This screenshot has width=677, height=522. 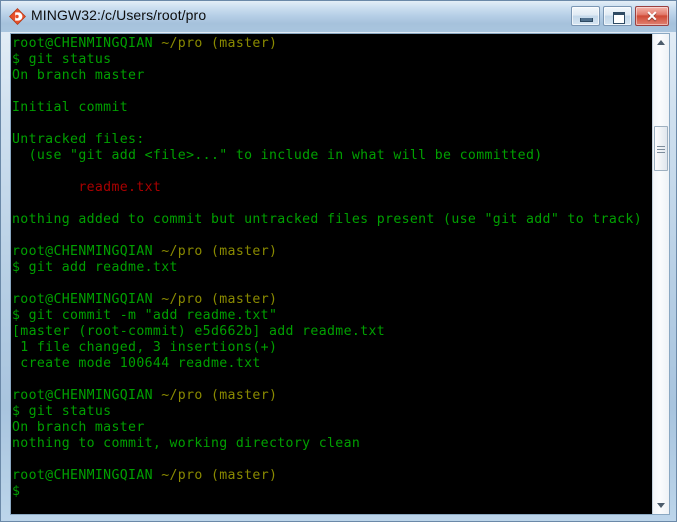 What do you see at coordinates (585, 16) in the screenshot?
I see `minimize-button` at bounding box center [585, 16].